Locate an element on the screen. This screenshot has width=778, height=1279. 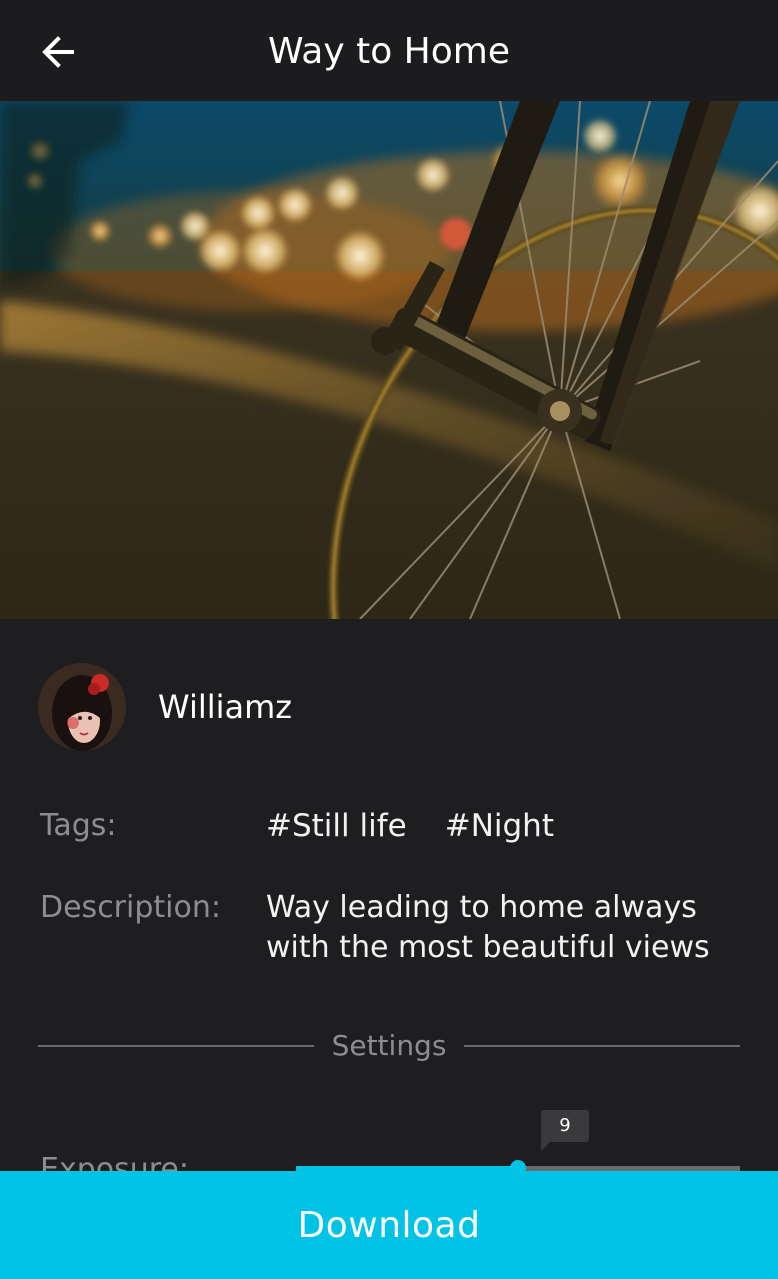
divider-right is located at coordinates (602, 1046).